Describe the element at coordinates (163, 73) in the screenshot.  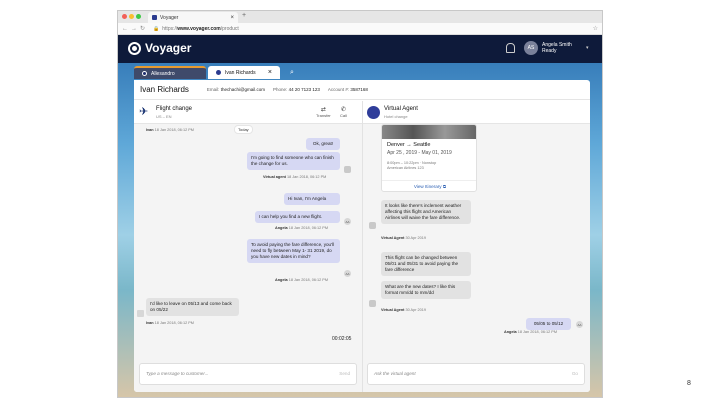
I see `tab-label: Allesandro` at that location.